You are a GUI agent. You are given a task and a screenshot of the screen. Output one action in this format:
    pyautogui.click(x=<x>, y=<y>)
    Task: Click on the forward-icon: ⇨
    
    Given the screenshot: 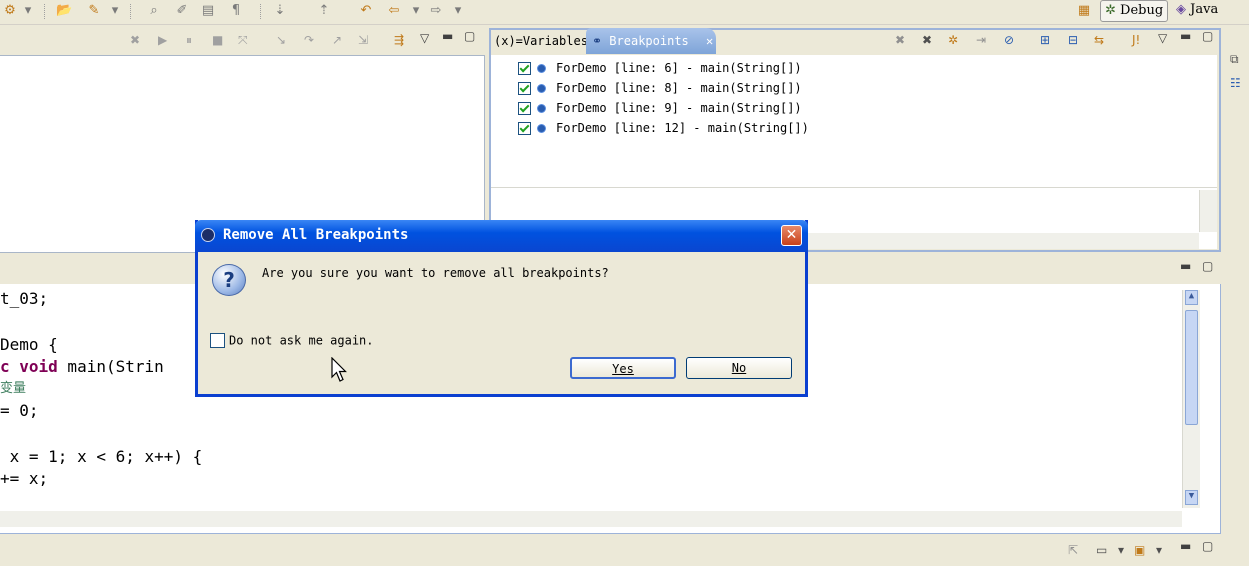 What is the action you would take?
    pyautogui.click(x=436, y=11)
    